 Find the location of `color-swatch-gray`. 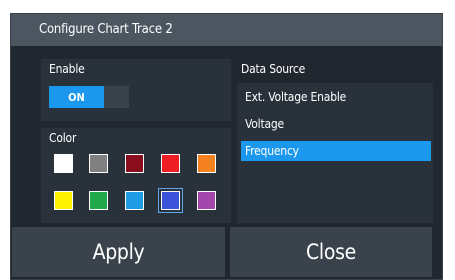

color-swatch-gray is located at coordinates (98, 163).